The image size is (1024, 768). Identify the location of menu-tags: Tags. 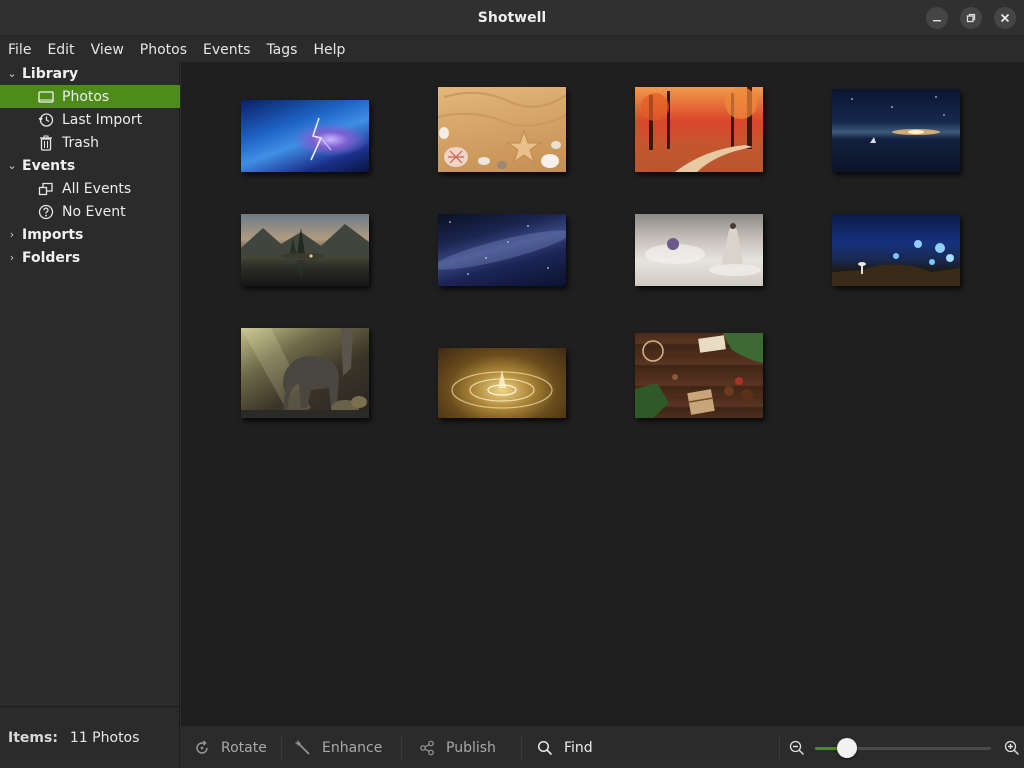
(281, 50).